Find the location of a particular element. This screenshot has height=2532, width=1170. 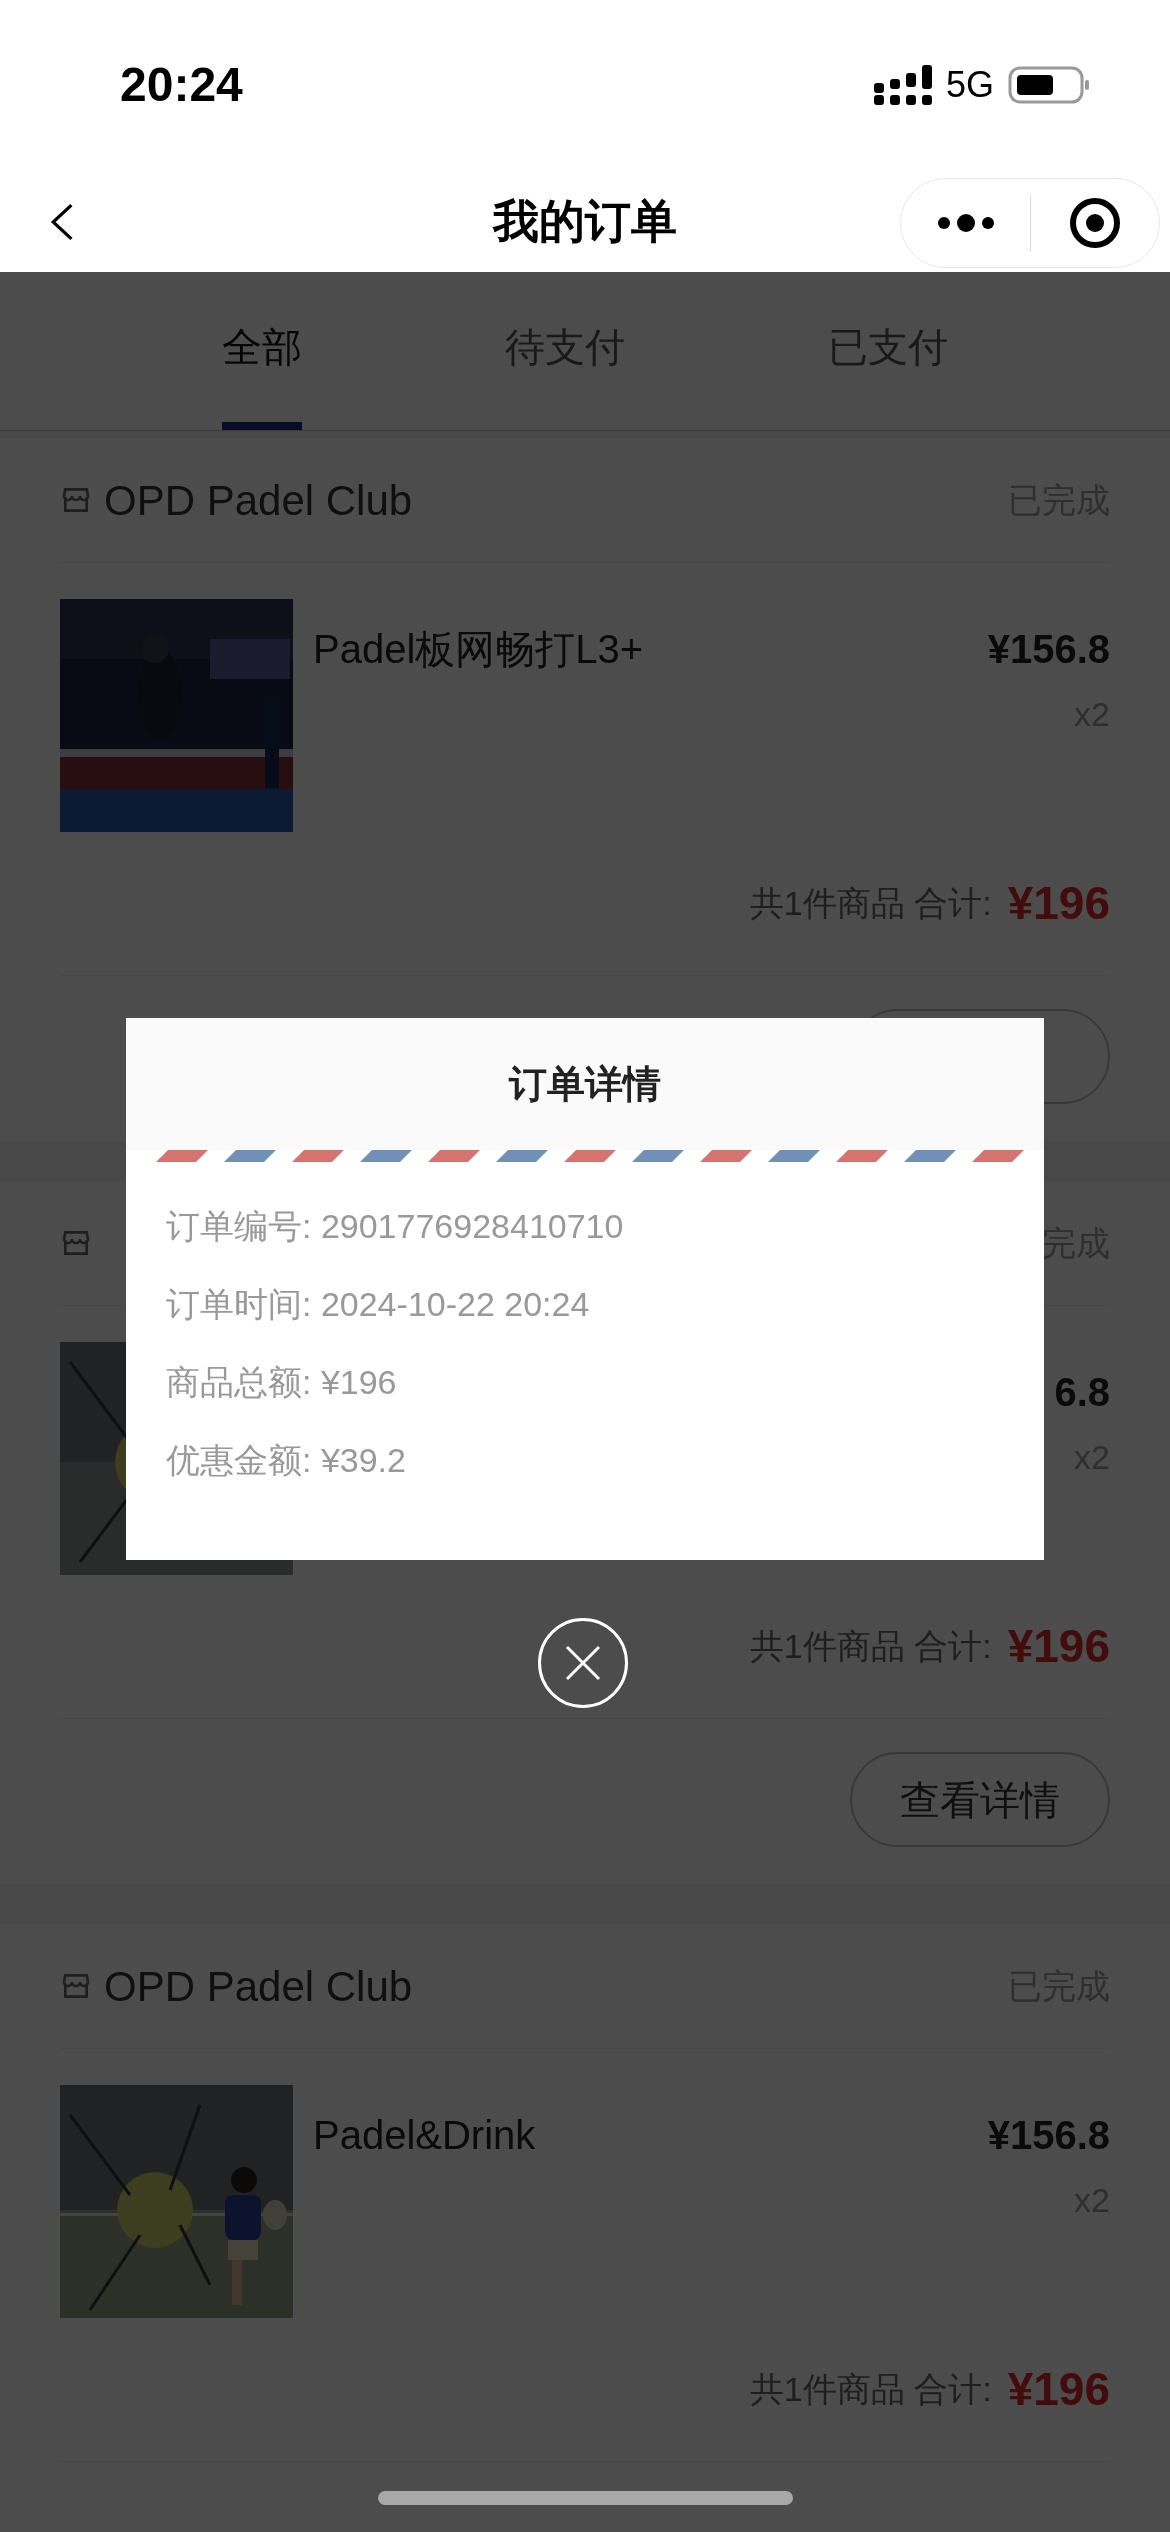

product-price: 6.8 is located at coordinates (1082, 1392).